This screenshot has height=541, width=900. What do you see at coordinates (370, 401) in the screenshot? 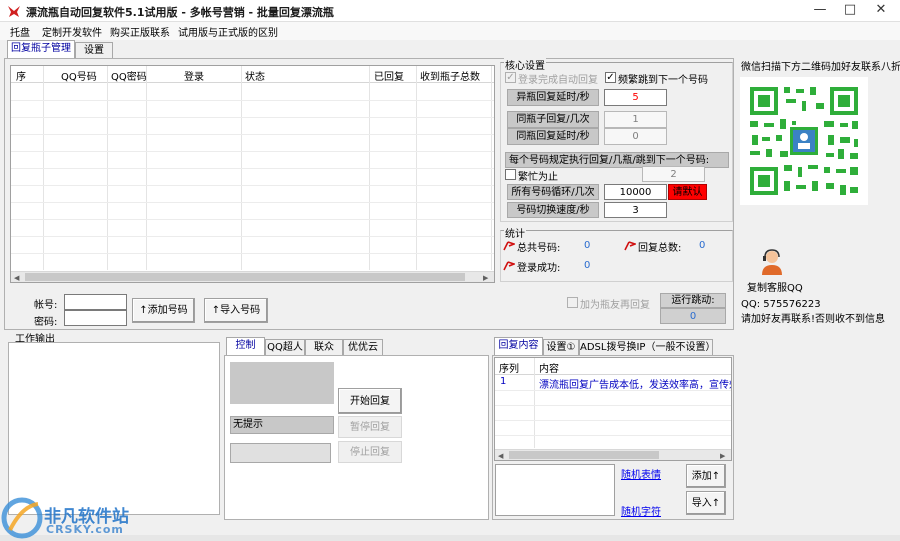
I see `start-reply-button: 开始回复` at bounding box center [370, 401].